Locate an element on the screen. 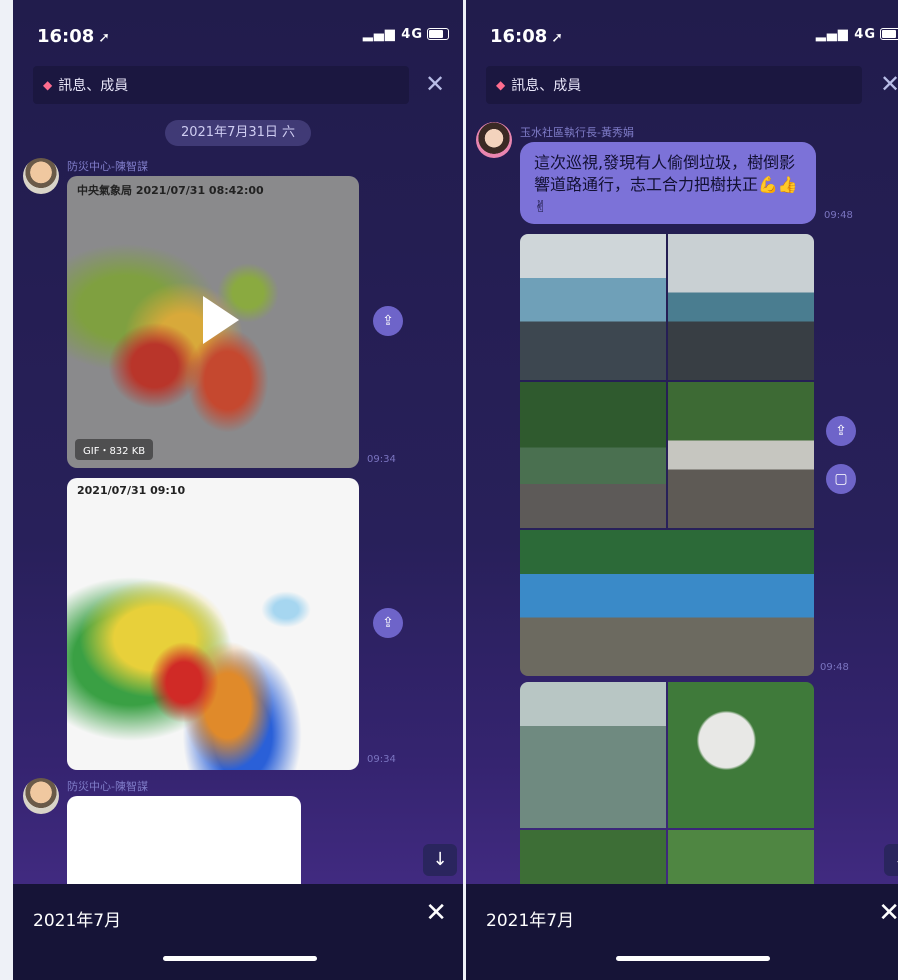  radar-caption: 2021/07/31 09:10 is located at coordinates (131, 490).